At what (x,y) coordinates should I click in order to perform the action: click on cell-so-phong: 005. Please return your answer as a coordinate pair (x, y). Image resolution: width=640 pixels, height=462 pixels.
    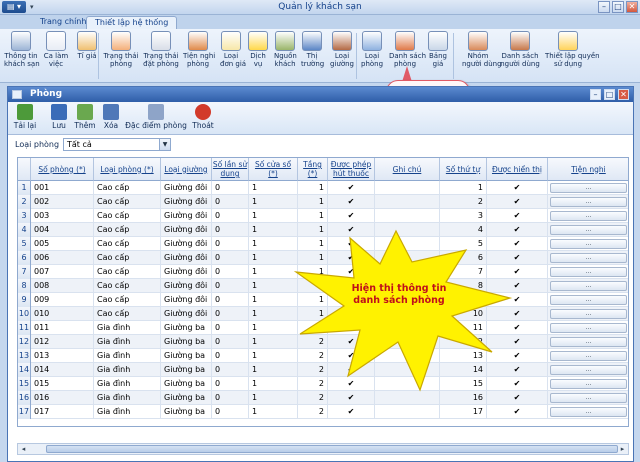
    Looking at the image, I should click on (62, 244).